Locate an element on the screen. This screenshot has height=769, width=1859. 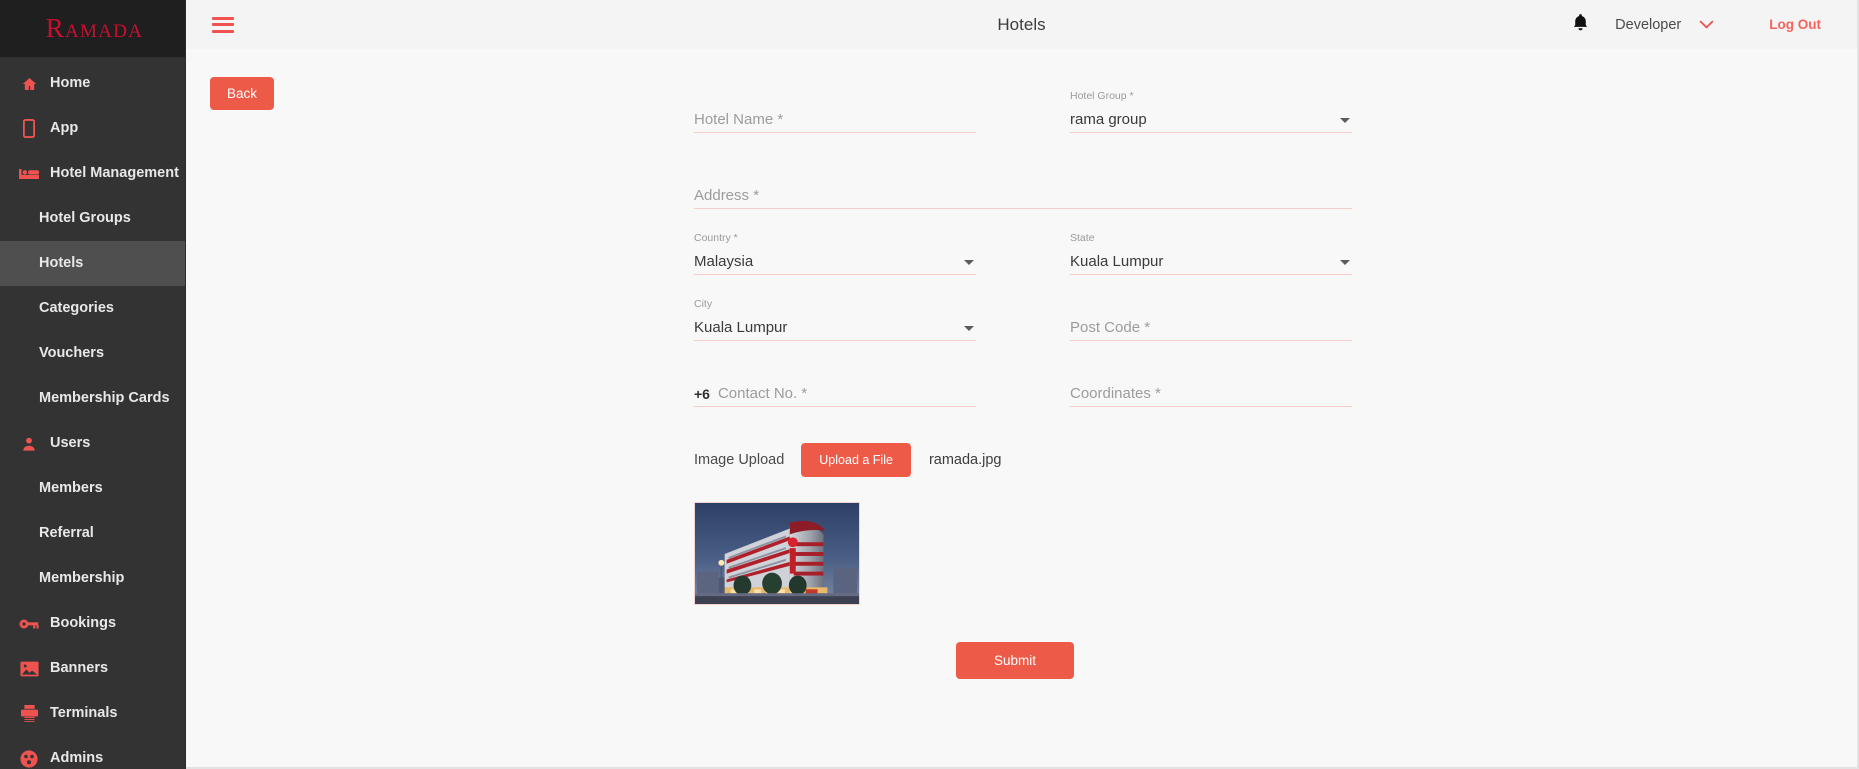
hotel-name-input: Hotel Name * is located at coordinates (835, 118).